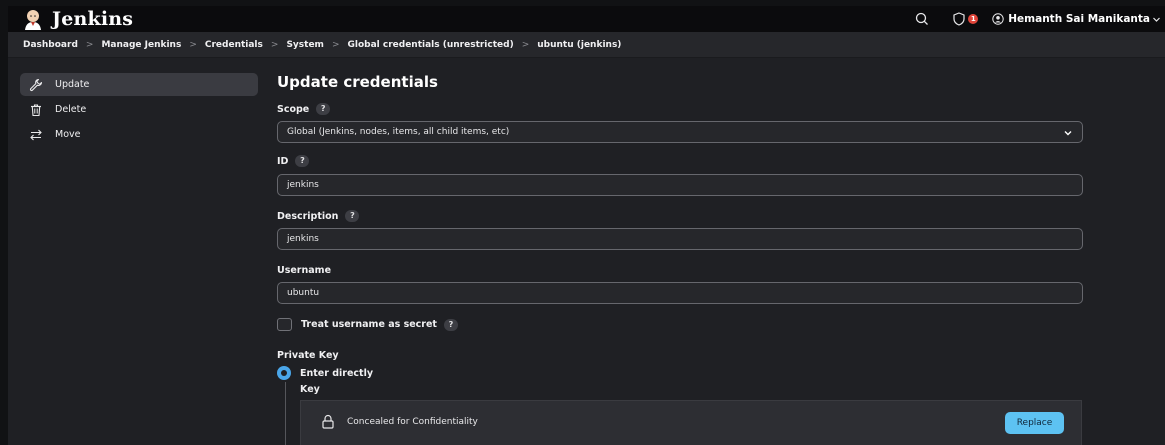 The width and height of the screenshot is (1165, 445). I want to click on treat-username-secret-checkbox, so click(284, 324).